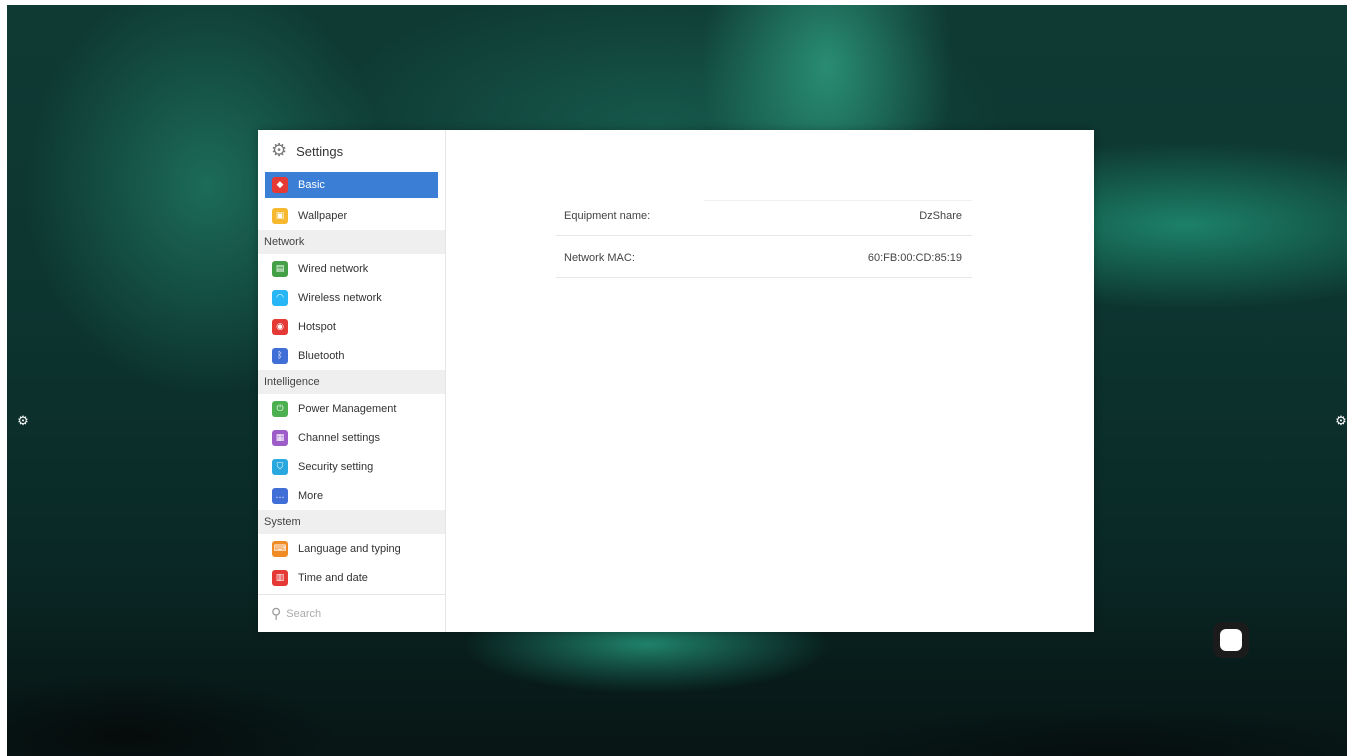 The height and width of the screenshot is (756, 1354). I want to click on search-icon: ⚲, so click(276, 613).